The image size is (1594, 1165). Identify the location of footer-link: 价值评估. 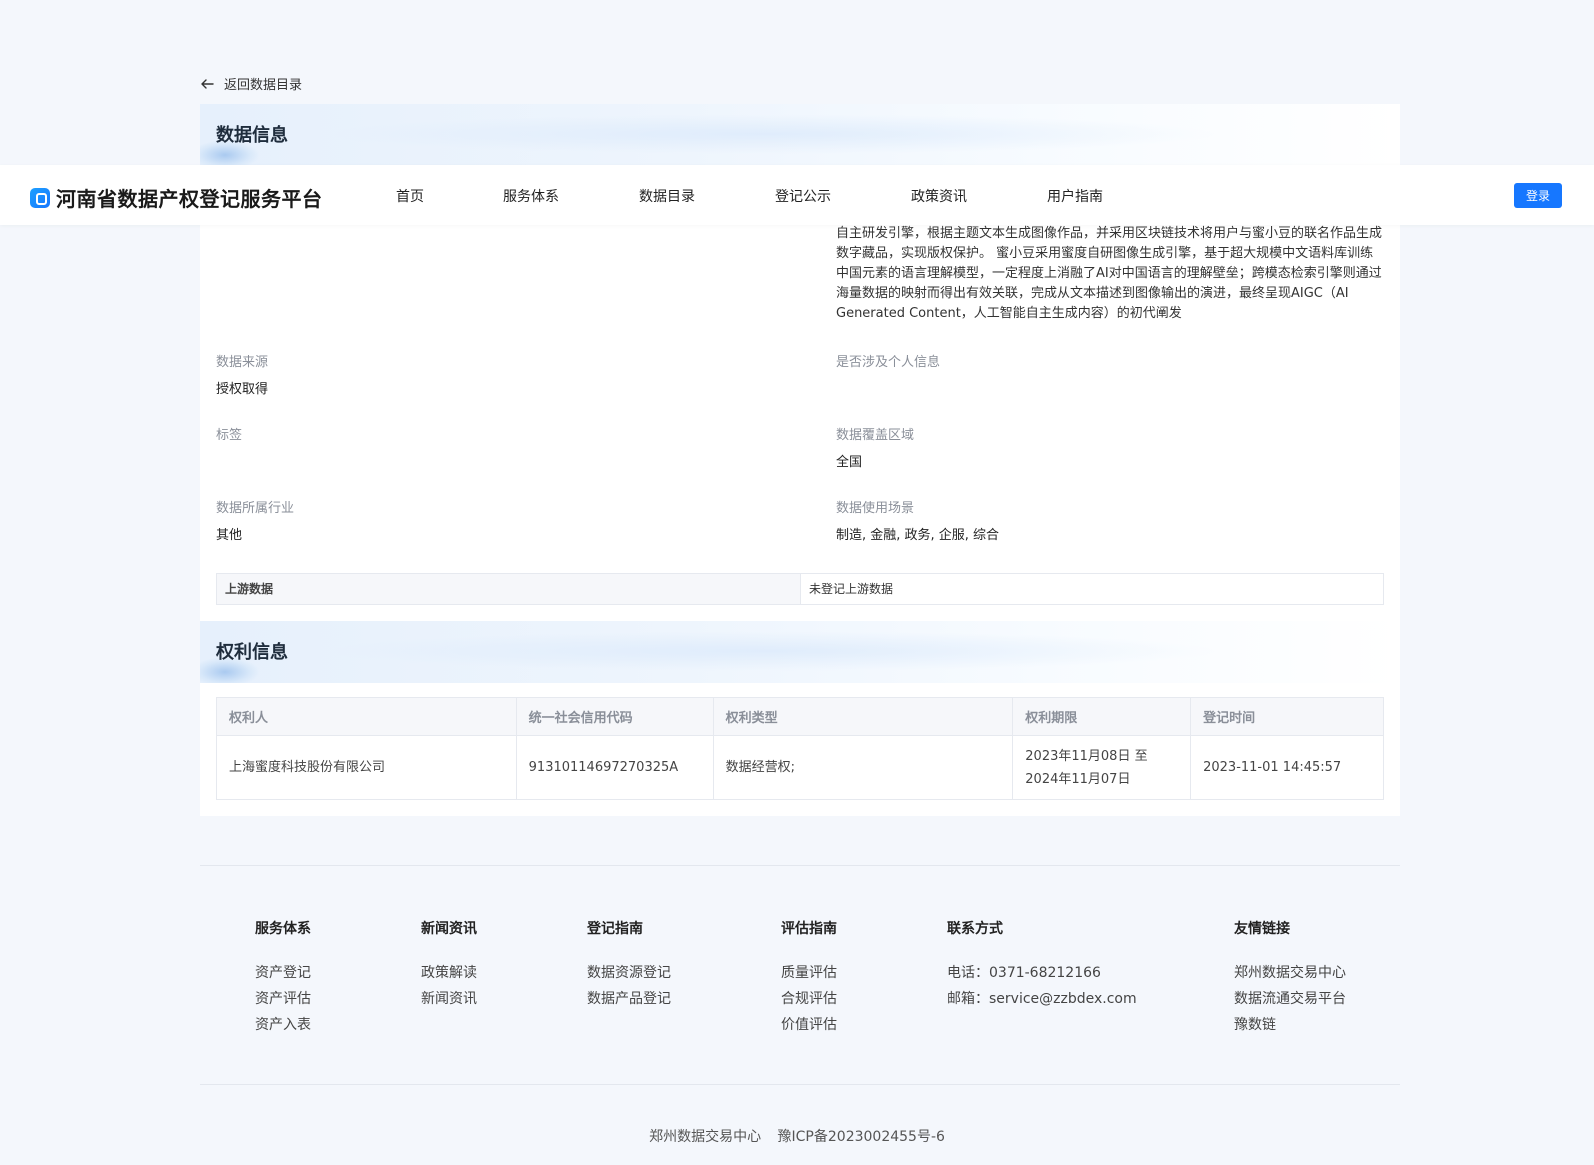
(809, 1025).